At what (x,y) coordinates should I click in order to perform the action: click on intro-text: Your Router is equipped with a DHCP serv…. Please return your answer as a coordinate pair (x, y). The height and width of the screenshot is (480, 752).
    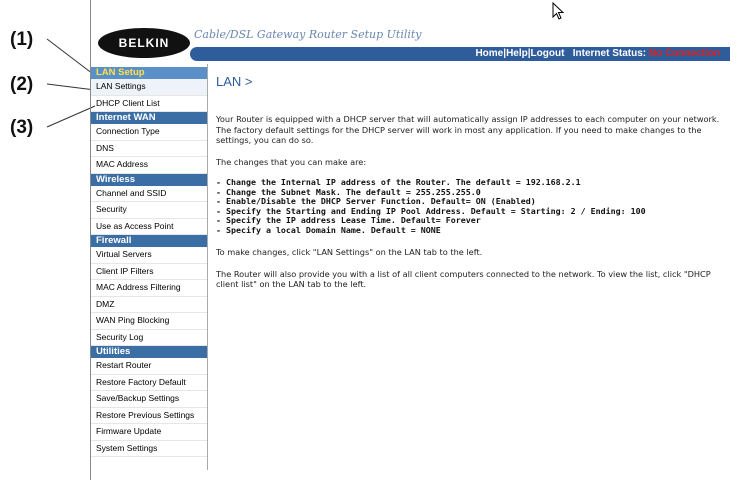
    Looking at the image, I should click on (468, 129).